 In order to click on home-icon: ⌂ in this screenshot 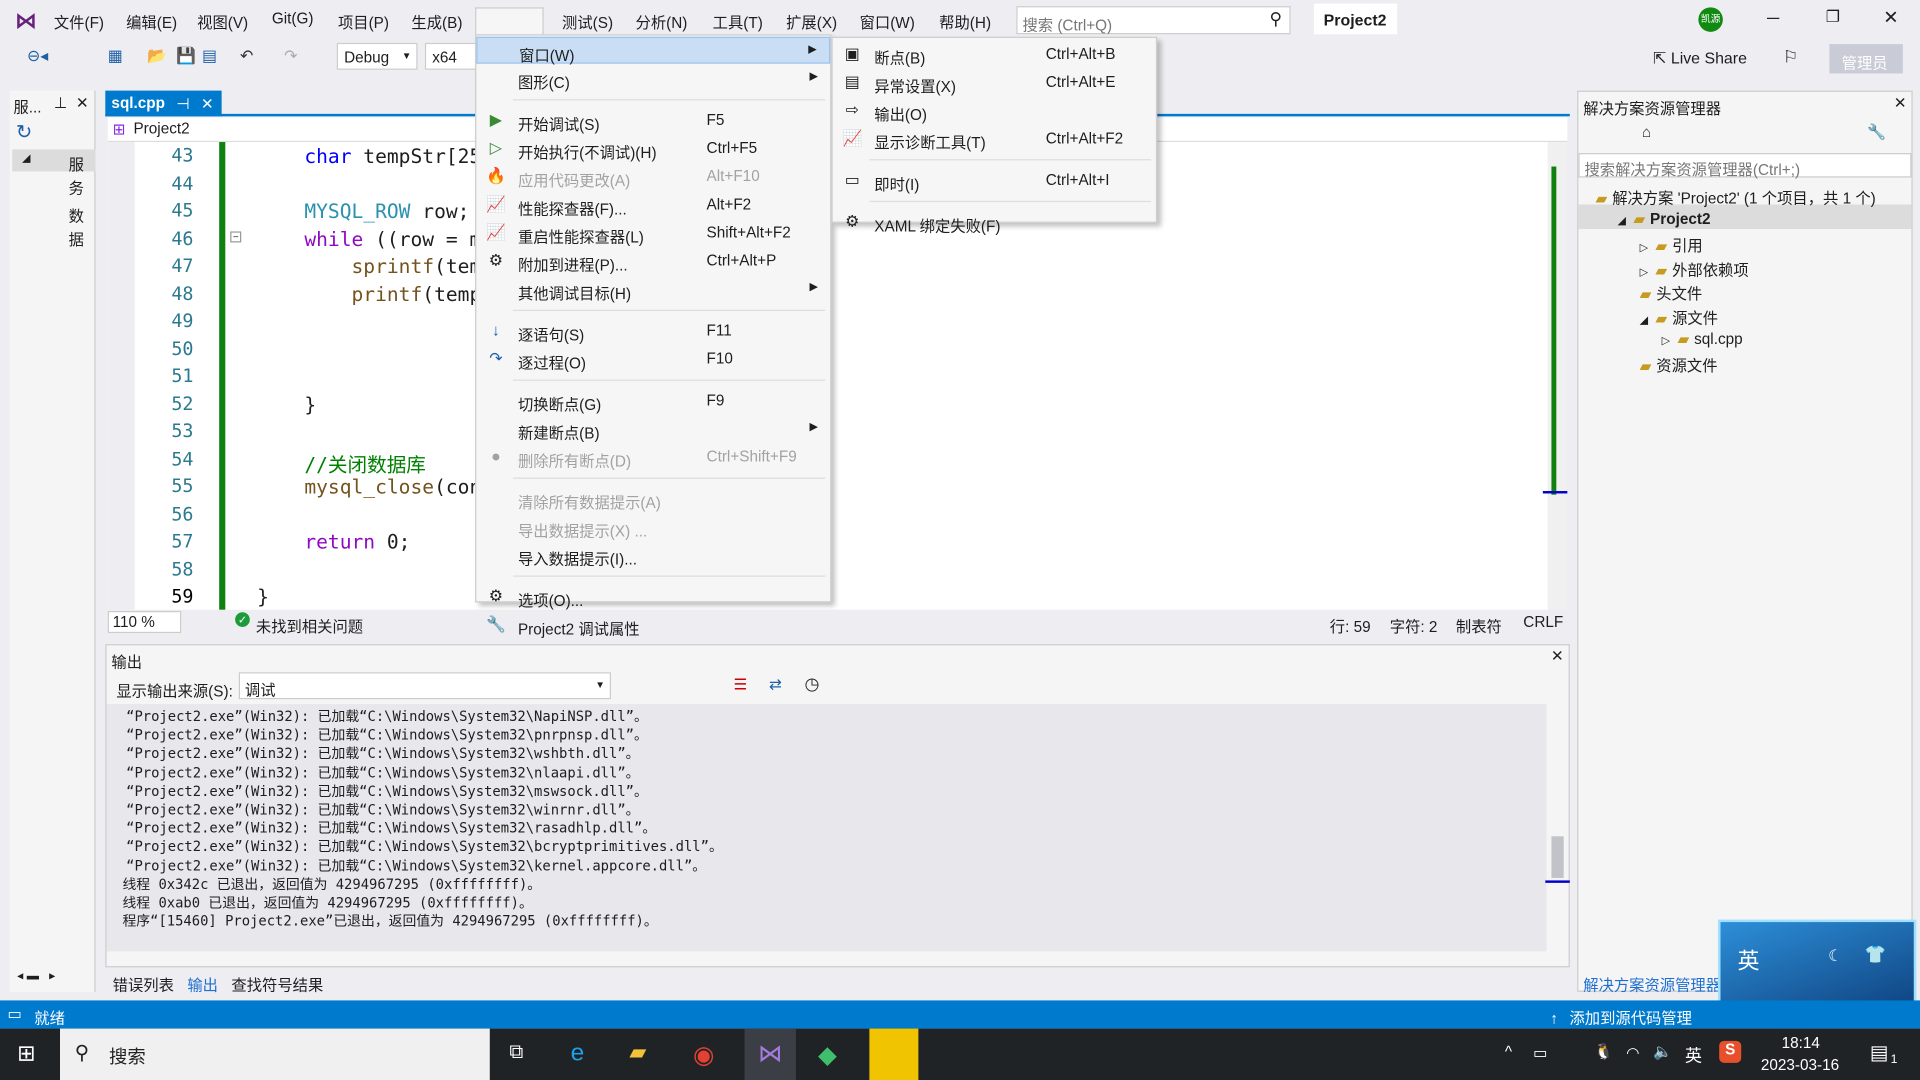, I will do `click(1646, 132)`.